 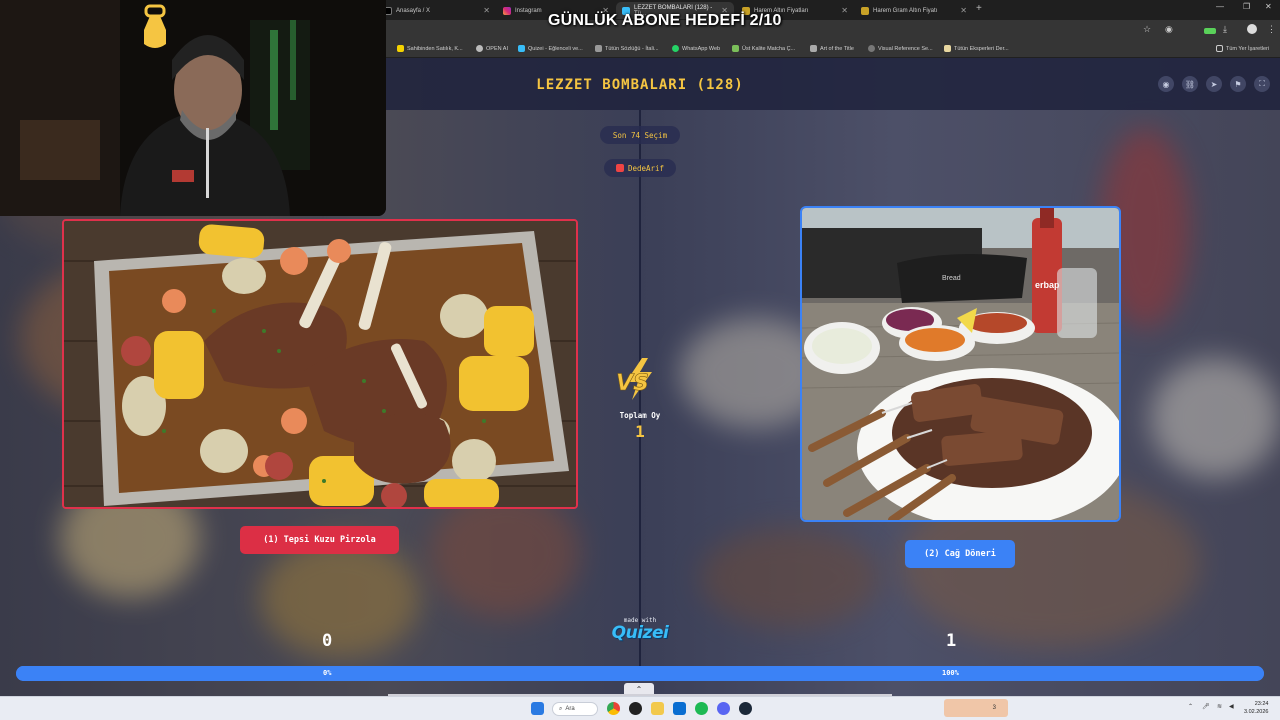 I want to click on mic-icon: 🎤︎, so click(x=1206, y=706).